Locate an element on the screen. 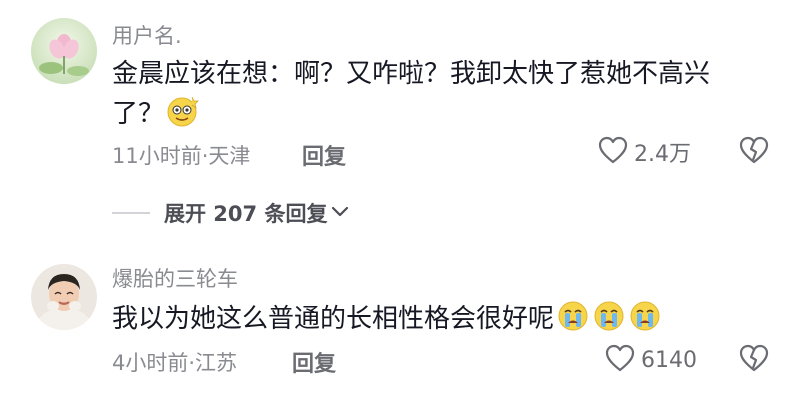 The width and height of the screenshot is (800, 405). time-location: 4小时前·江苏 is located at coordinates (175, 363).